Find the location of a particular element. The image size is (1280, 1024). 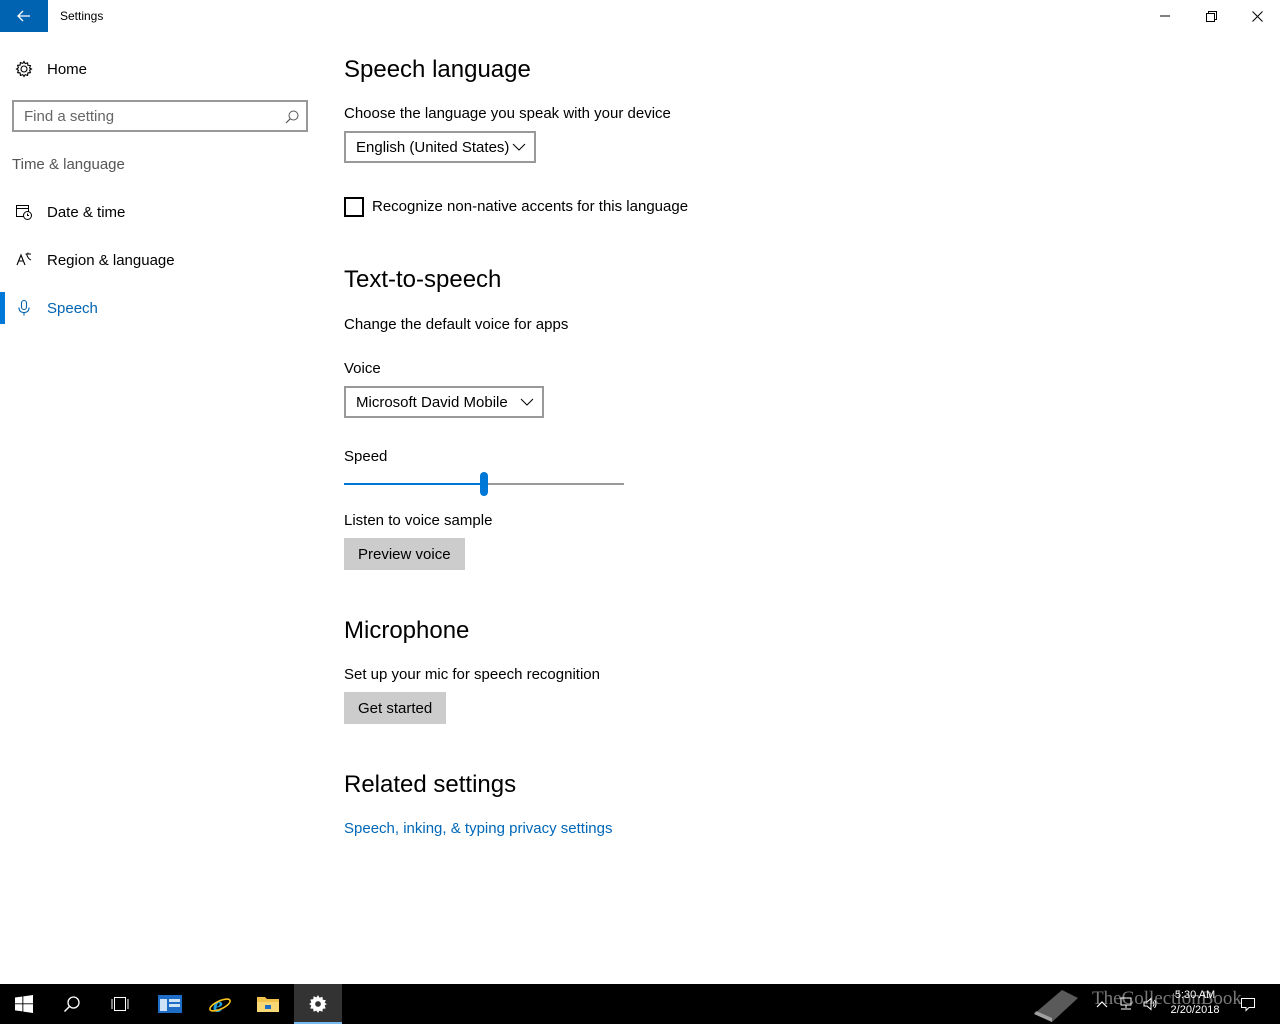

minimize-icon is located at coordinates (1165, 16).